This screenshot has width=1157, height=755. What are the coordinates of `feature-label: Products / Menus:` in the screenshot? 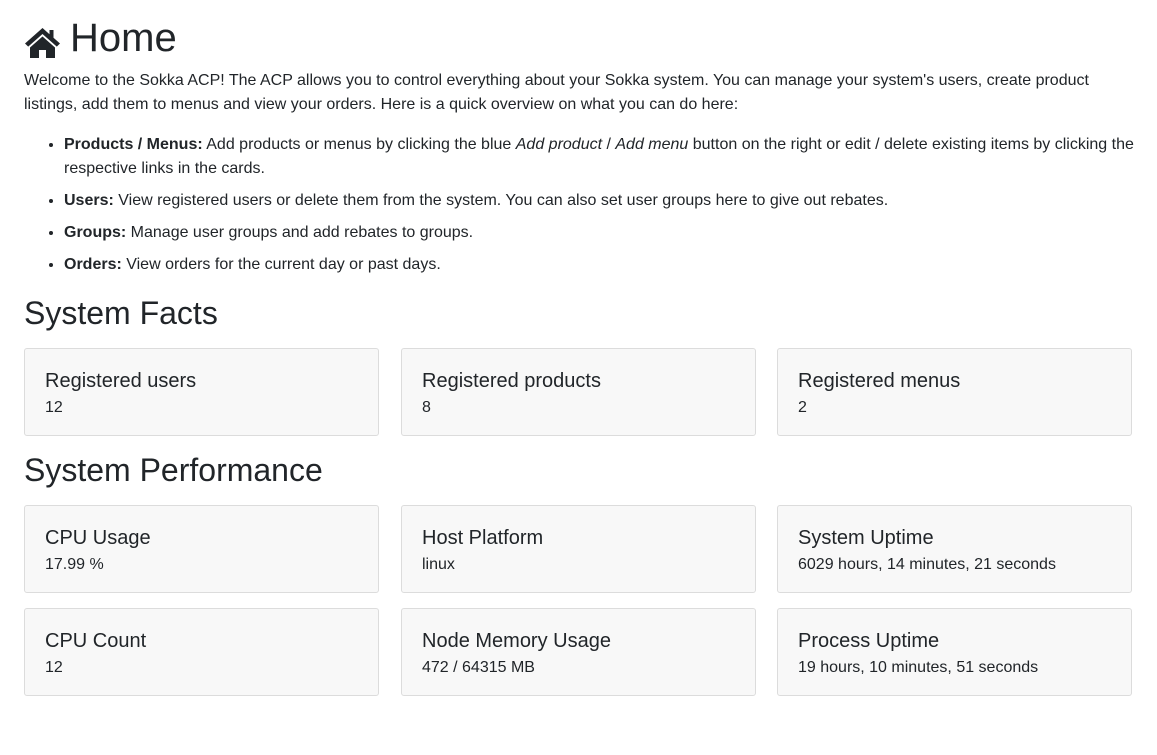 It's located at (133, 144).